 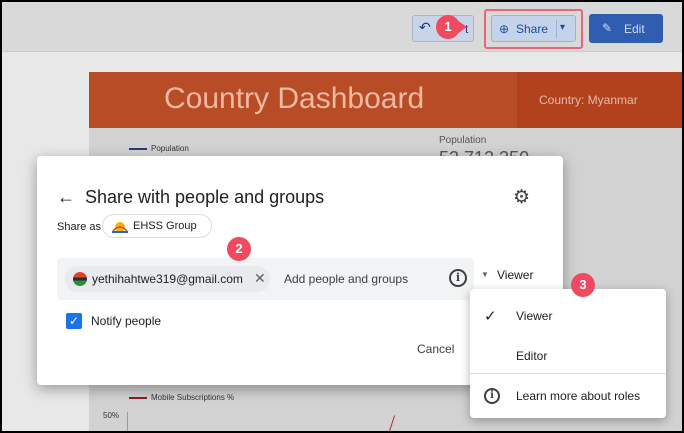 What do you see at coordinates (79, 227) in the screenshot?
I see `share-as-label: Share as` at bounding box center [79, 227].